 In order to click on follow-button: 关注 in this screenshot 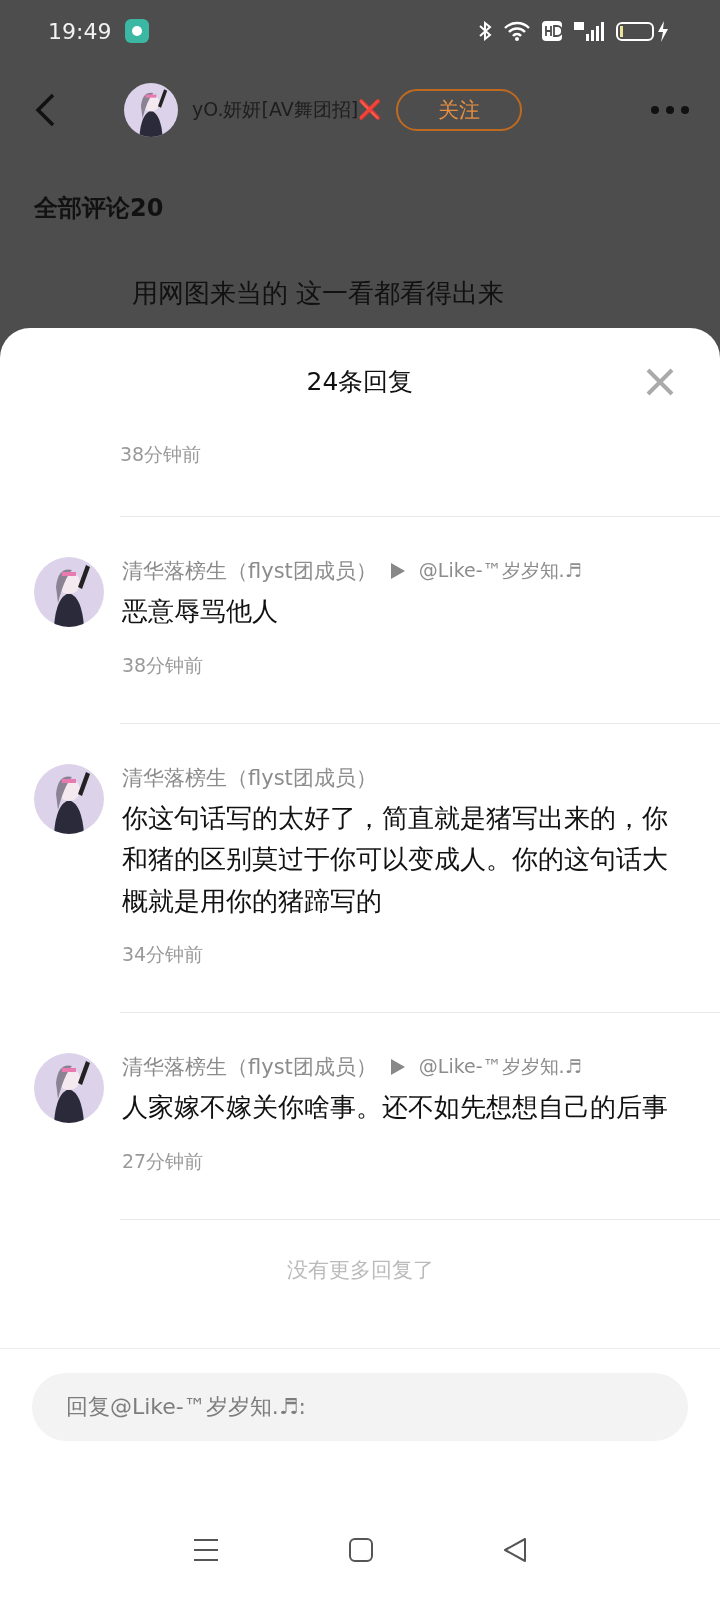, I will do `click(459, 110)`.